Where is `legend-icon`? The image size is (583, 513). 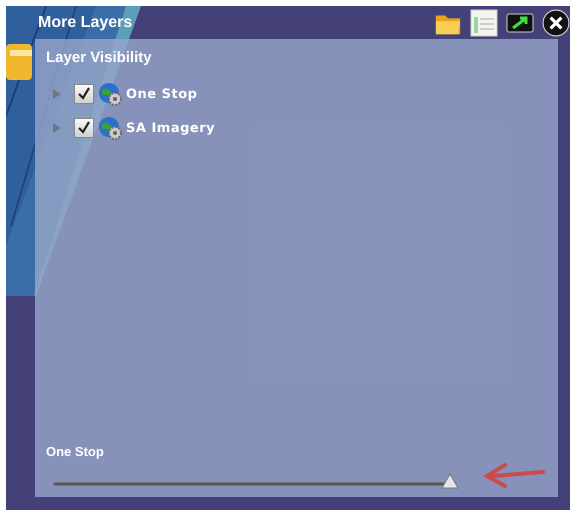
legend-icon is located at coordinates (484, 22).